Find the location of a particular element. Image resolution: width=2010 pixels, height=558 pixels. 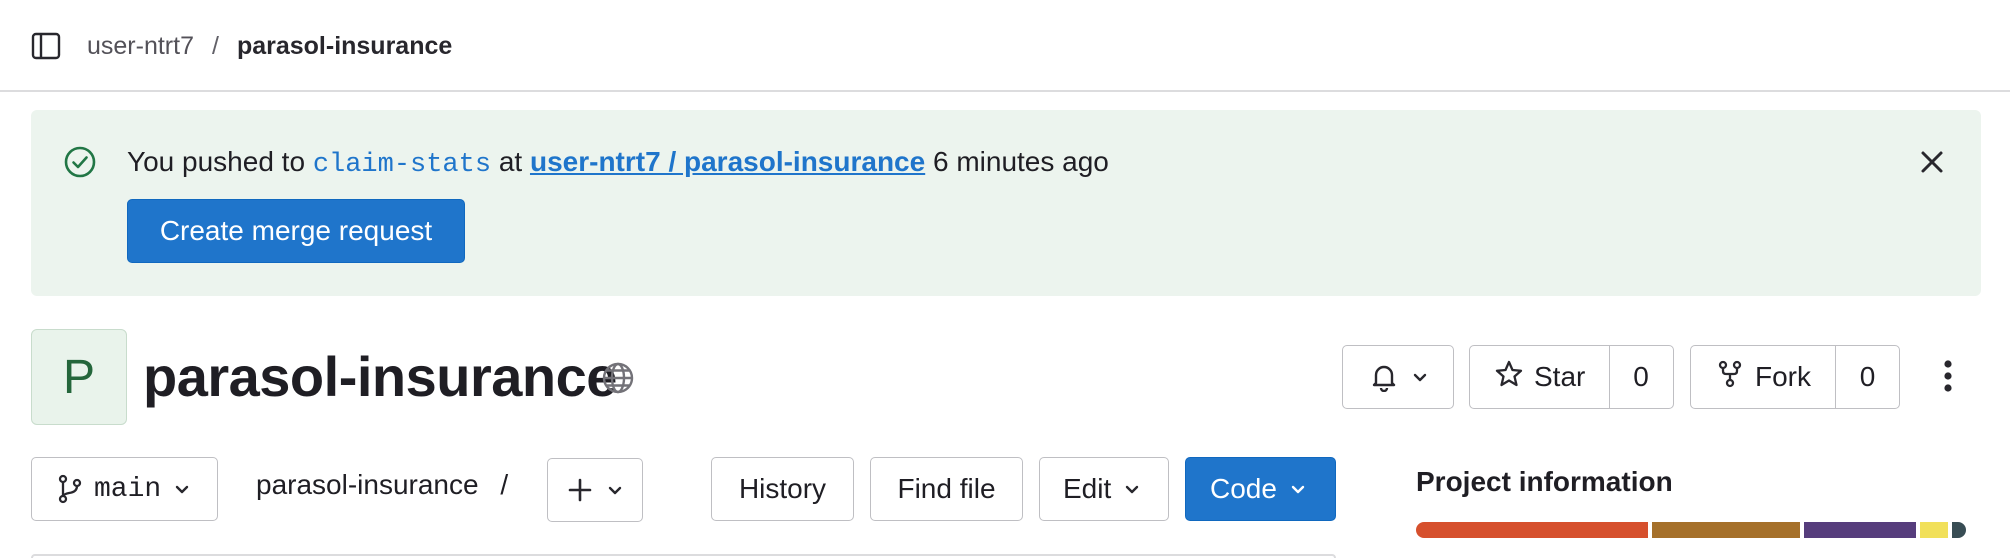

fork-button: Fork is located at coordinates (1763, 377).